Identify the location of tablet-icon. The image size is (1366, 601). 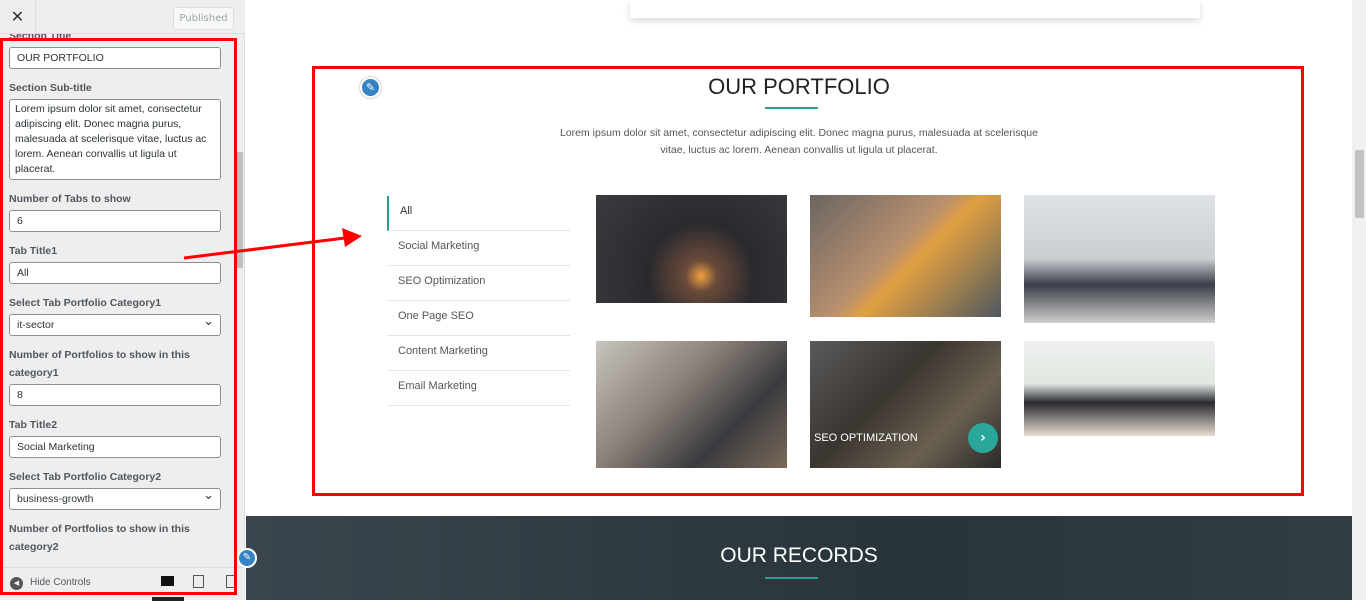
(198, 581).